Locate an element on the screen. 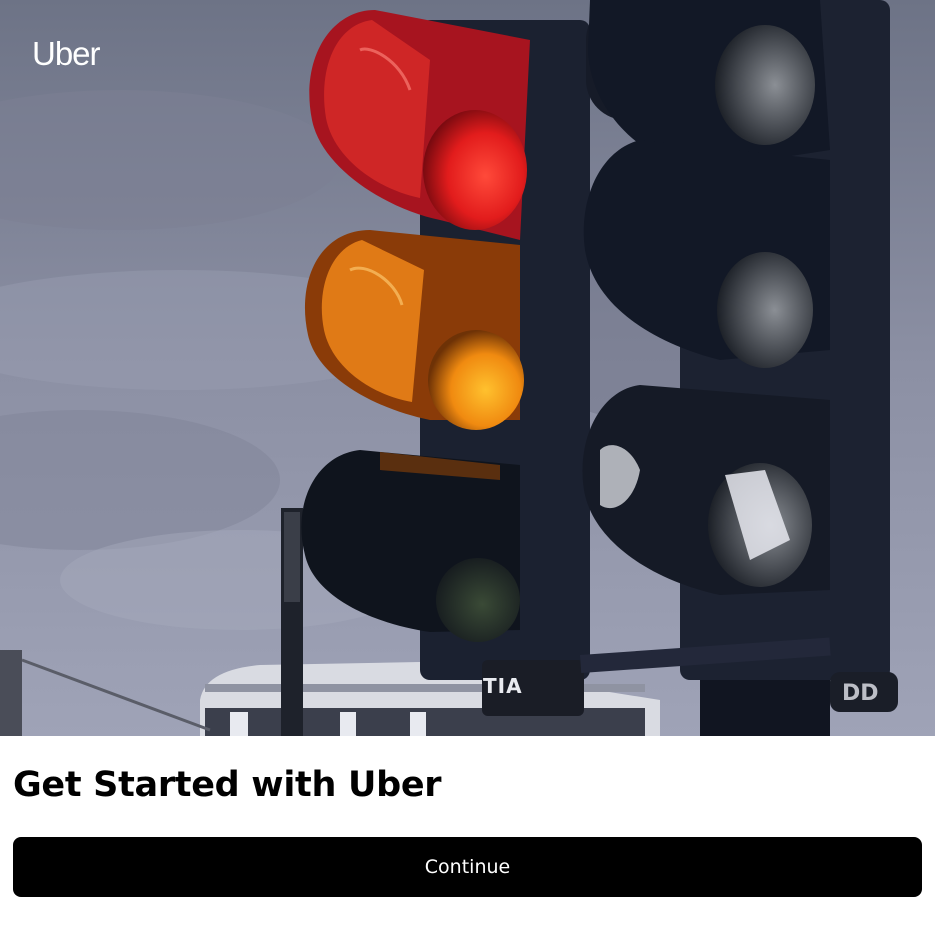 The image size is (935, 926). continue-button: Continue is located at coordinates (467, 867).